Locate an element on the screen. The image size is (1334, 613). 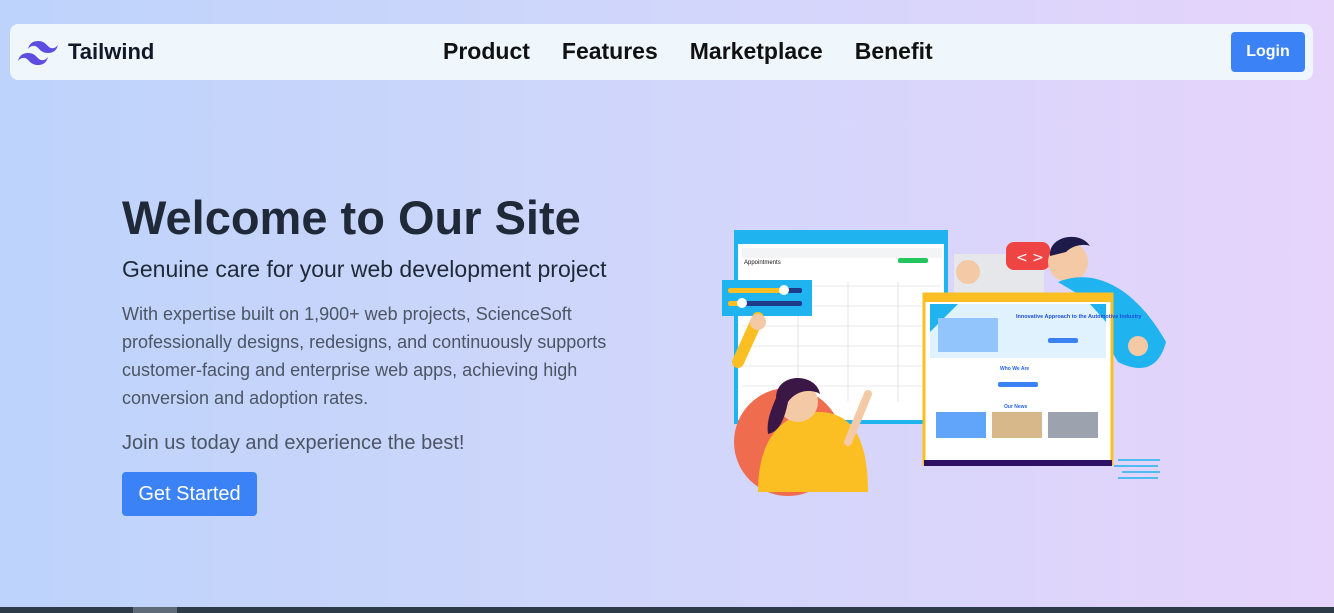
nav-link-features: Features is located at coordinates (610, 51).